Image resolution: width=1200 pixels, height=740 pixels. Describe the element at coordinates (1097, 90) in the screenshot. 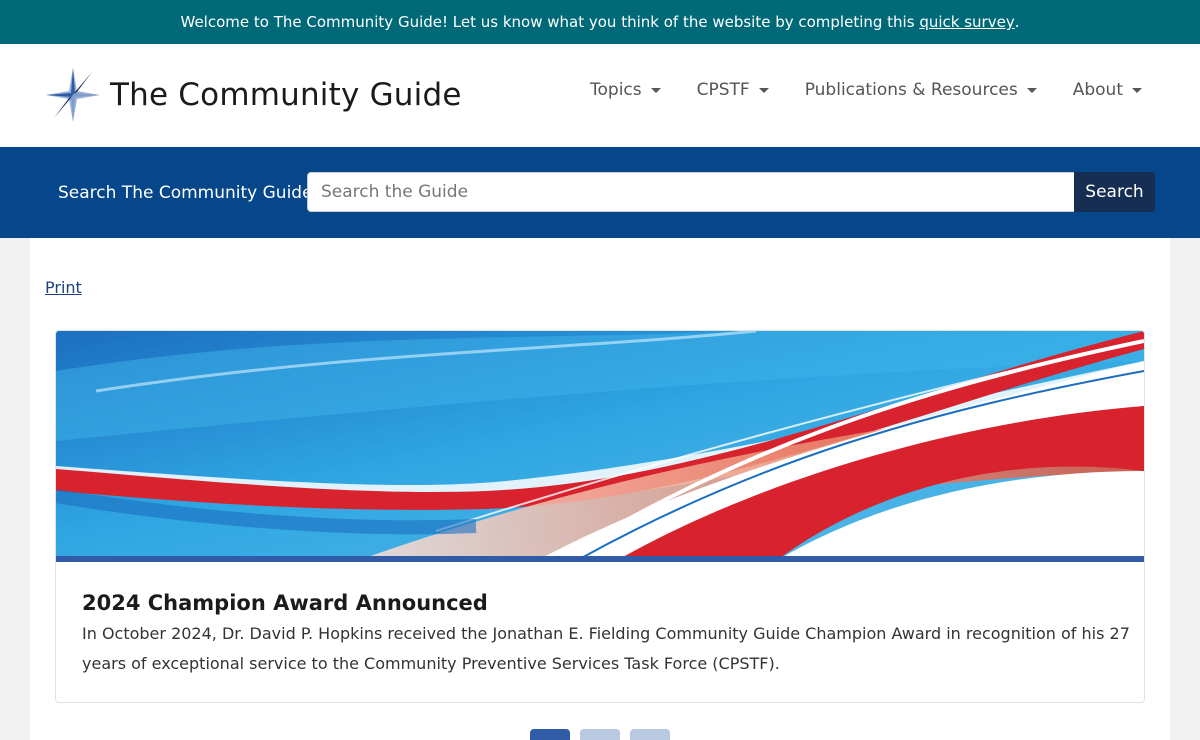

I see `nav-label: About` at that location.